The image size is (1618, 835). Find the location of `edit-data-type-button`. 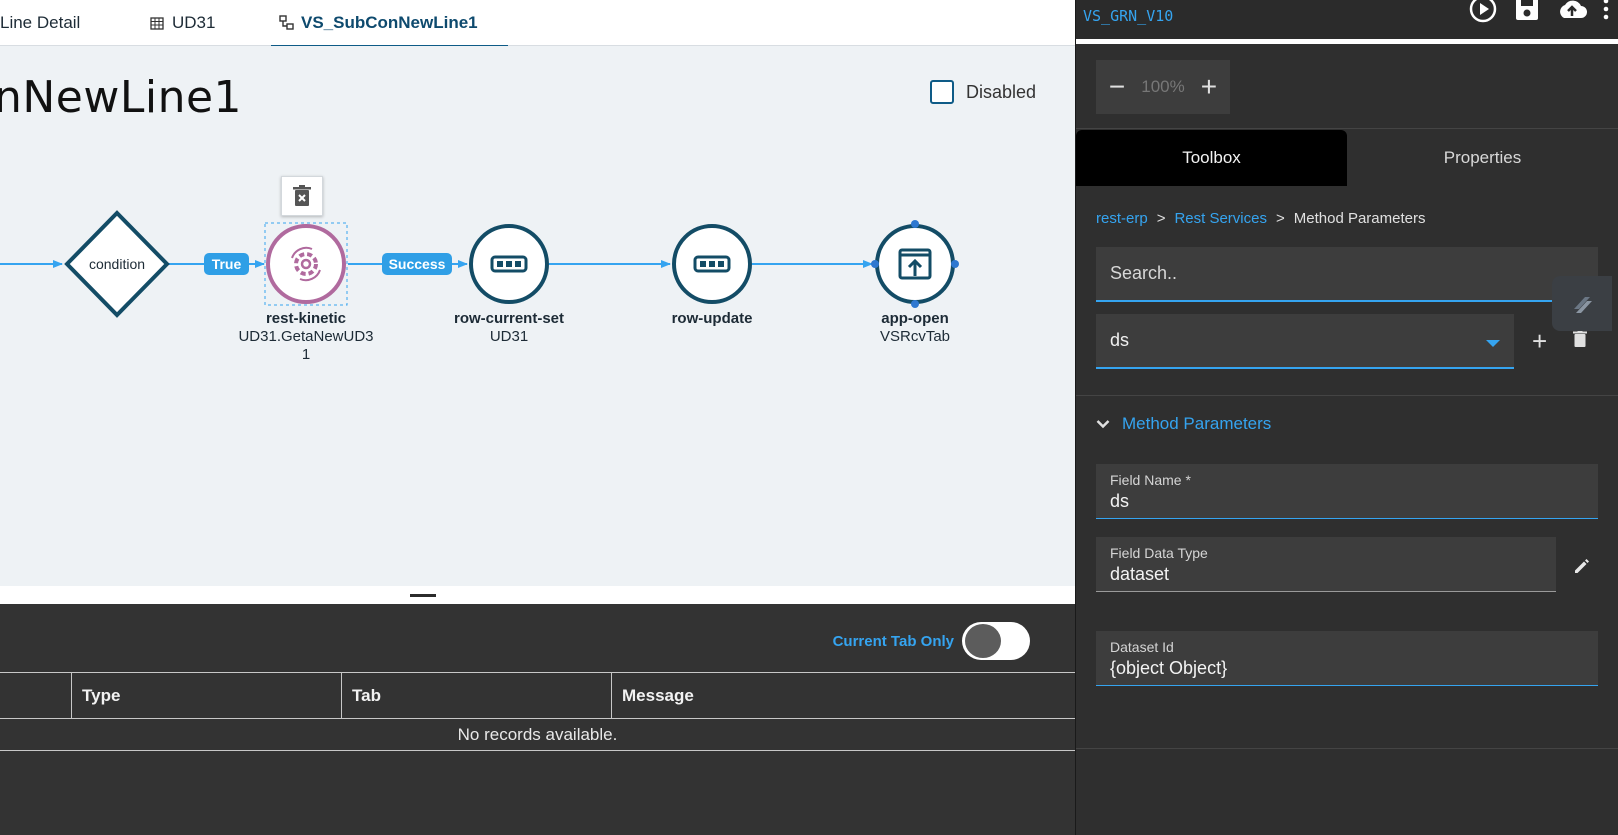

edit-data-type-button is located at coordinates (1582, 568).